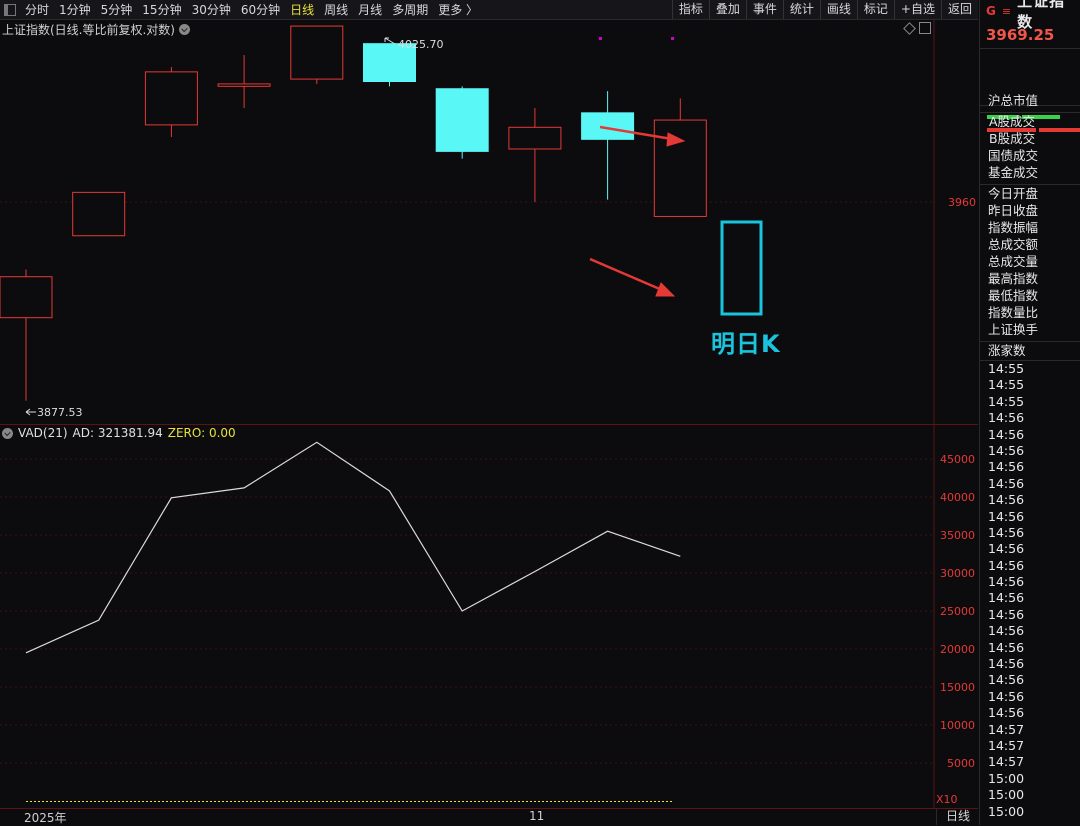  Describe the element at coordinates (1013, 100) in the screenshot. I see `field-total-mktcap: 沪总市值` at that location.